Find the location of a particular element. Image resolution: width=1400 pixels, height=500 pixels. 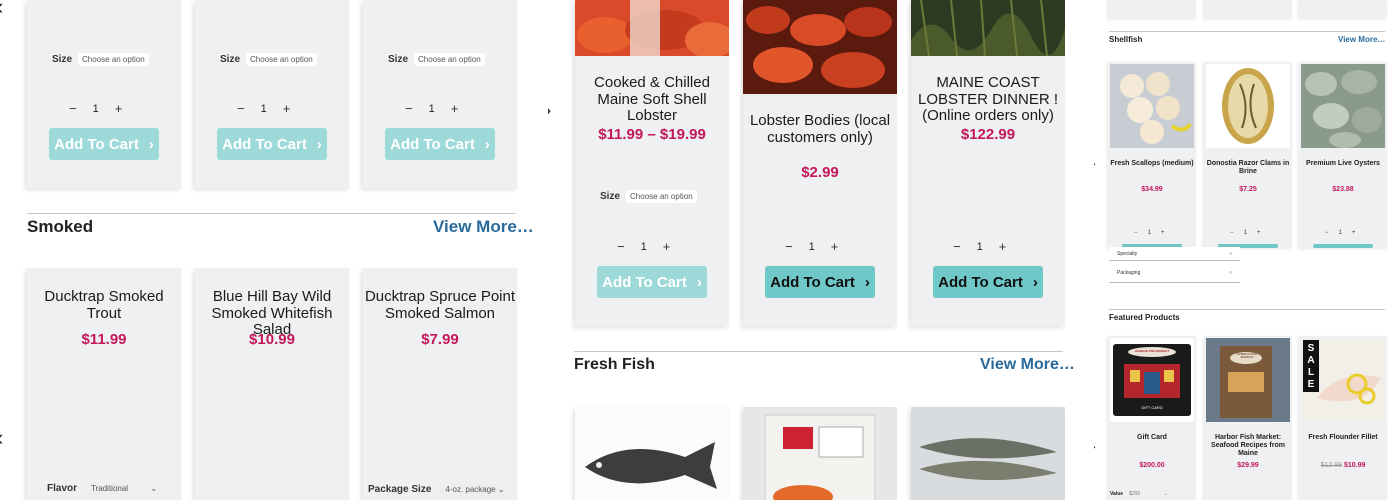

product-name: Premium Live Oysters is located at coordinates (1343, 164).